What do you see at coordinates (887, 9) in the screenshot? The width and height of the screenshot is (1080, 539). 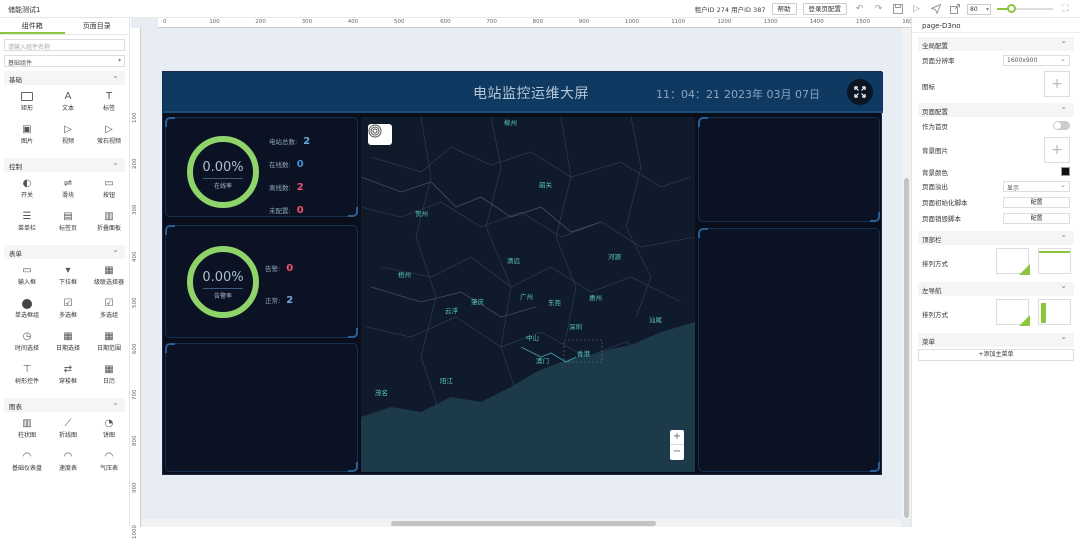 I see `top-toolbar-right: 租户ID 274 用户ID 387 帮助 登录页配置 ↶ ↷ ▷ 80 ⛶` at bounding box center [887, 9].